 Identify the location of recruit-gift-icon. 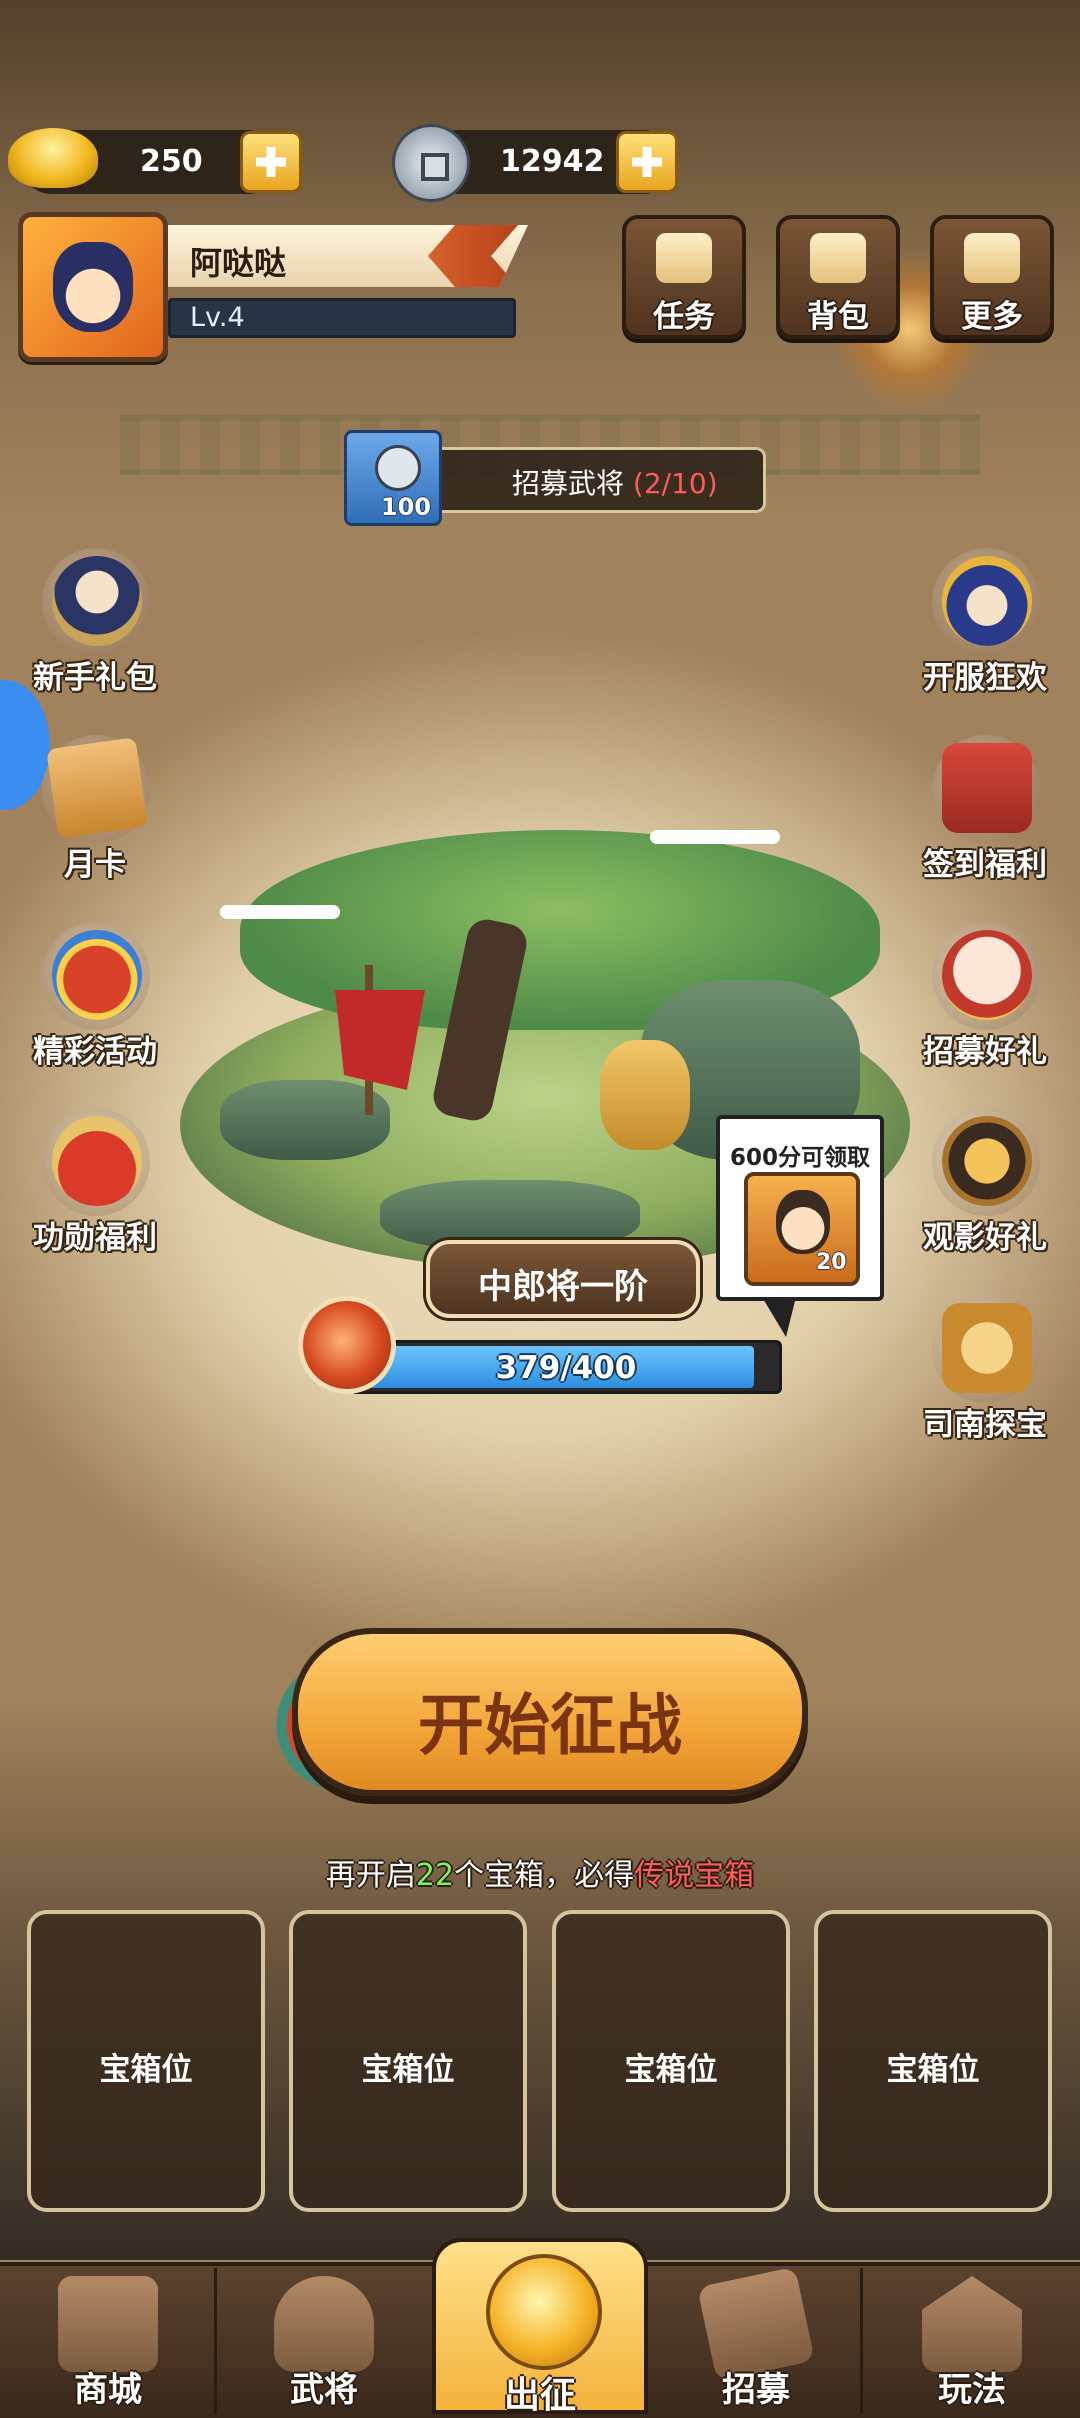
(987, 975).